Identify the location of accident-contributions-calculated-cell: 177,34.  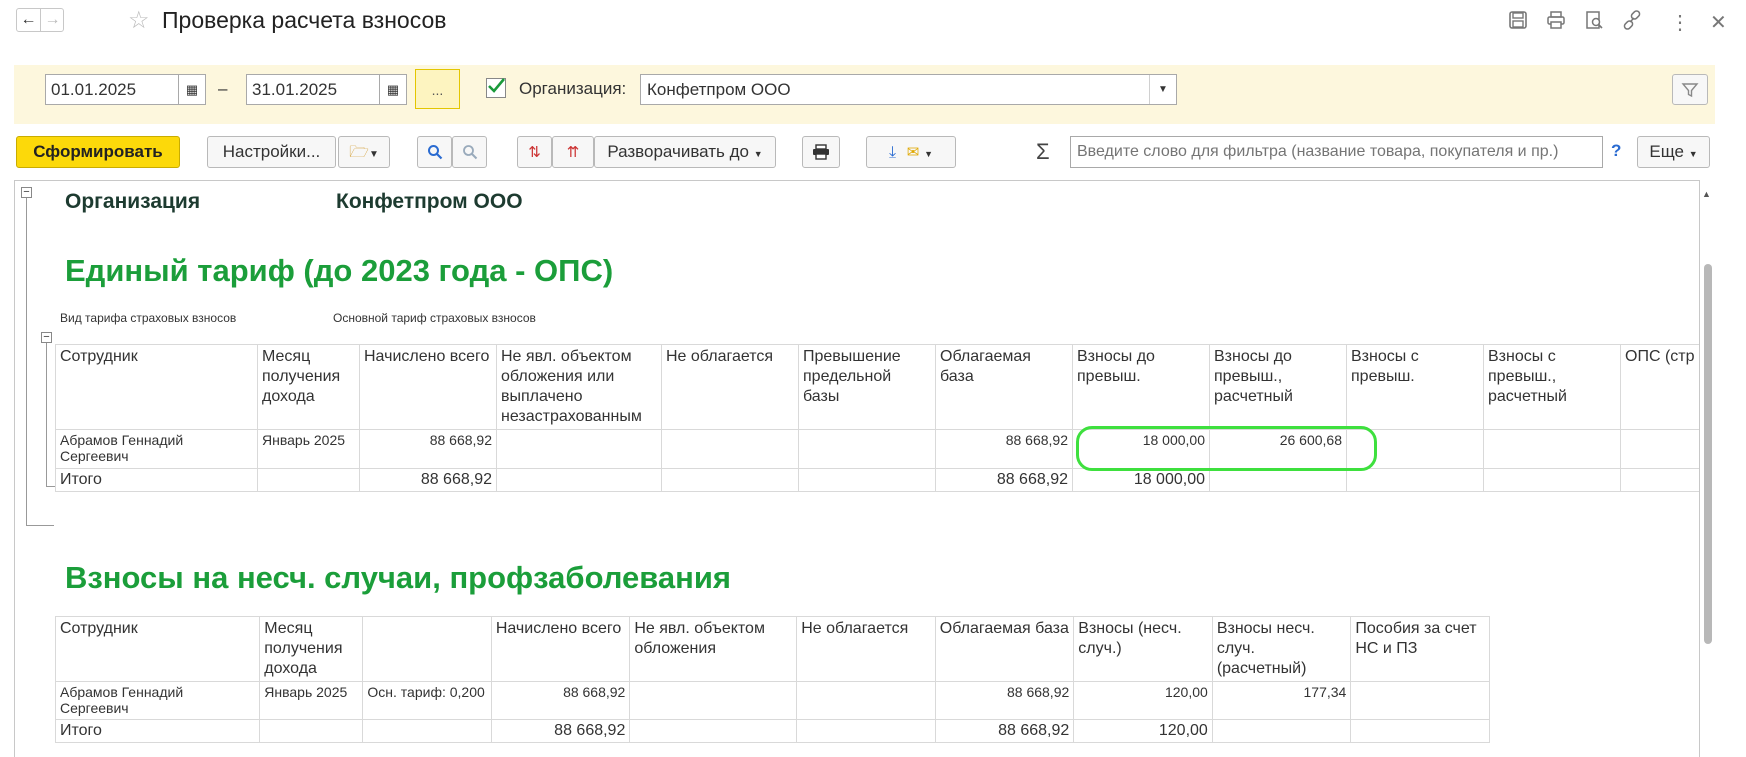
(1281, 700).